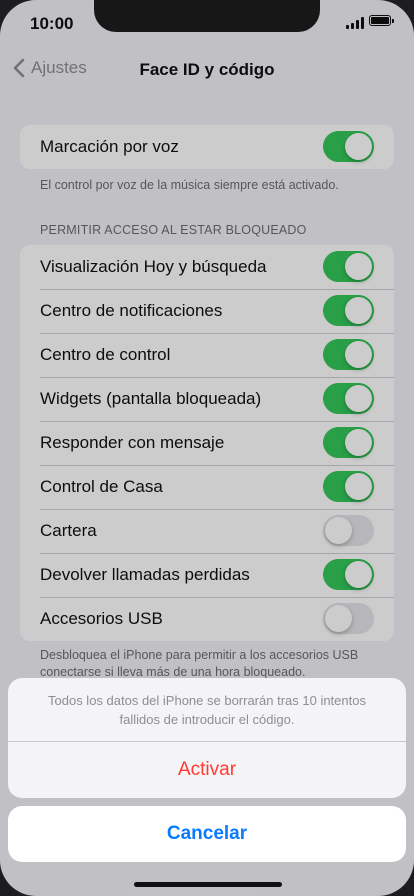 The width and height of the screenshot is (414, 896). Describe the element at coordinates (207, 770) in the screenshot. I see `activate-button: Activar` at that location.